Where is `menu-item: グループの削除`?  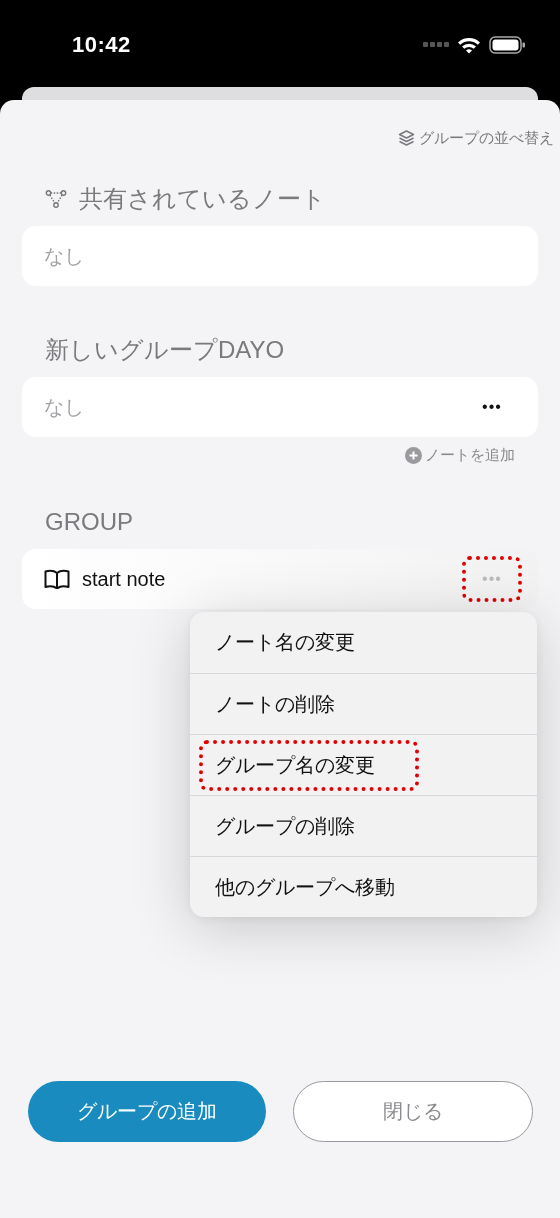
menu-item: グループの削除 is located at coordinates (285, 826).